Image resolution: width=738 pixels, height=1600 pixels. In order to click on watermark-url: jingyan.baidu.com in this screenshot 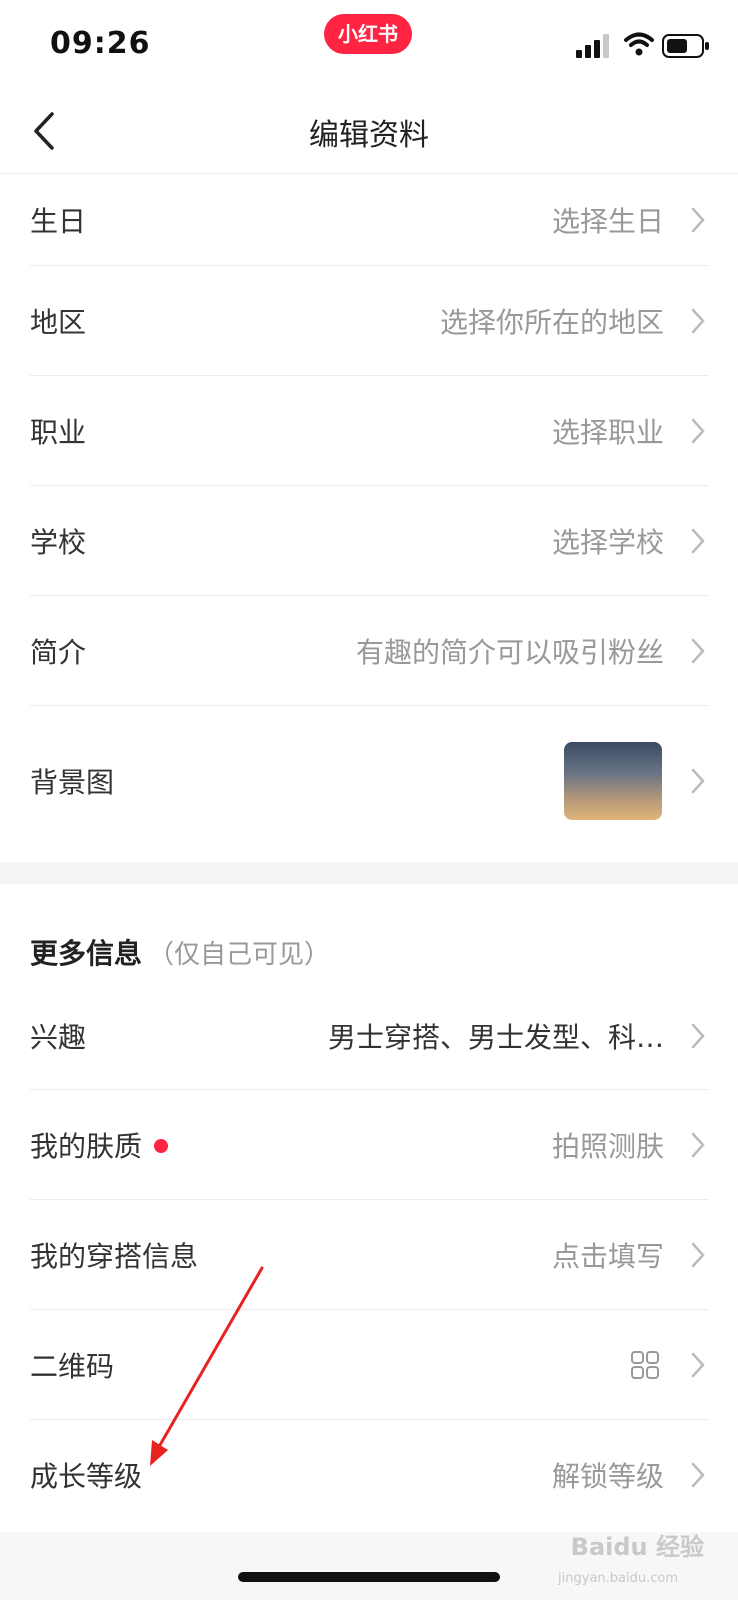, I will do `click(618, 1578)`.